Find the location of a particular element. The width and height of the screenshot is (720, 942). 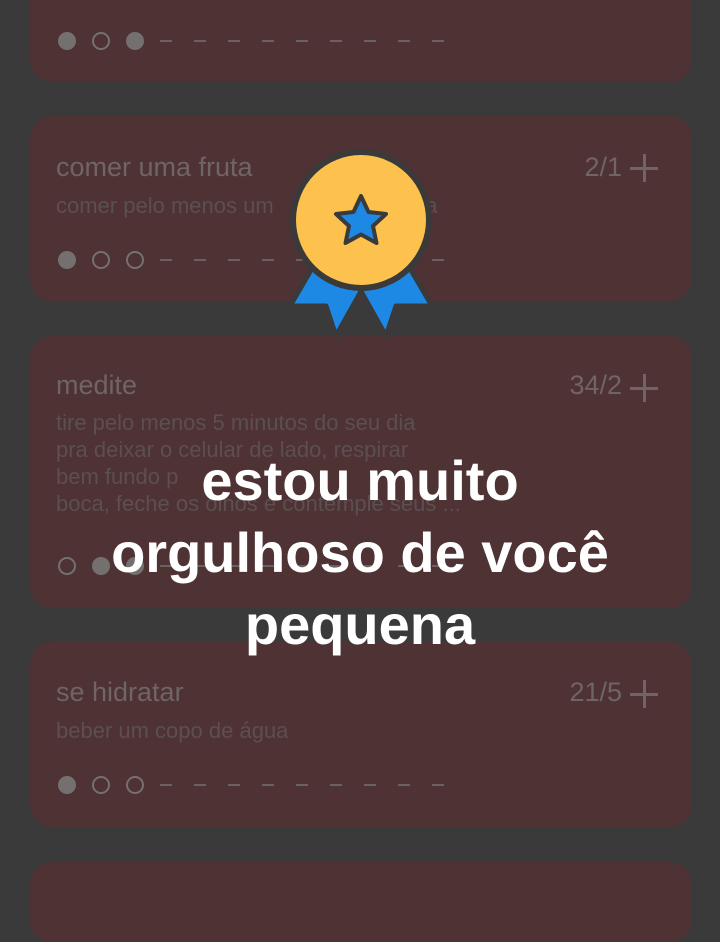

habit-count: 21/5 is located at coordinates (595, 692).